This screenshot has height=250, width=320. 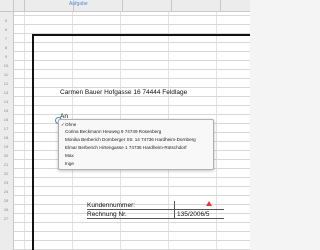 What do you see at coordinates (6, 146) in the screenshot?
I see `row-number: 19` at bounding box center [6, 146].